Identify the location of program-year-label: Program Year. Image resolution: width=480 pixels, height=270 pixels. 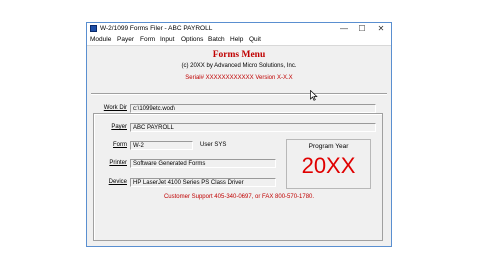
(328, 146).